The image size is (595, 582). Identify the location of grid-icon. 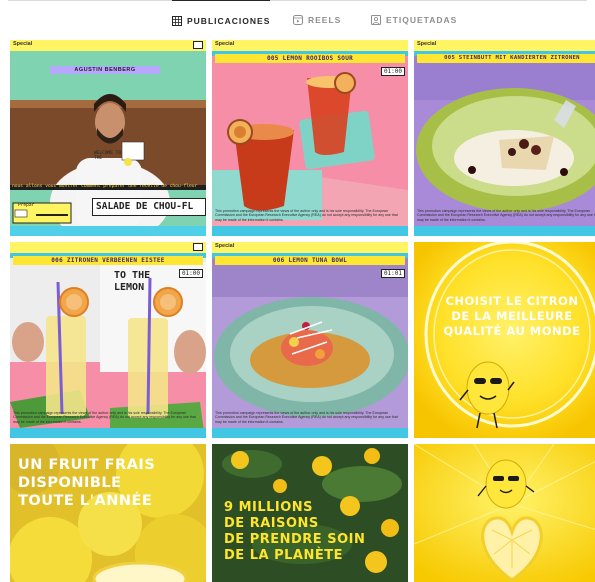
(177, 20).